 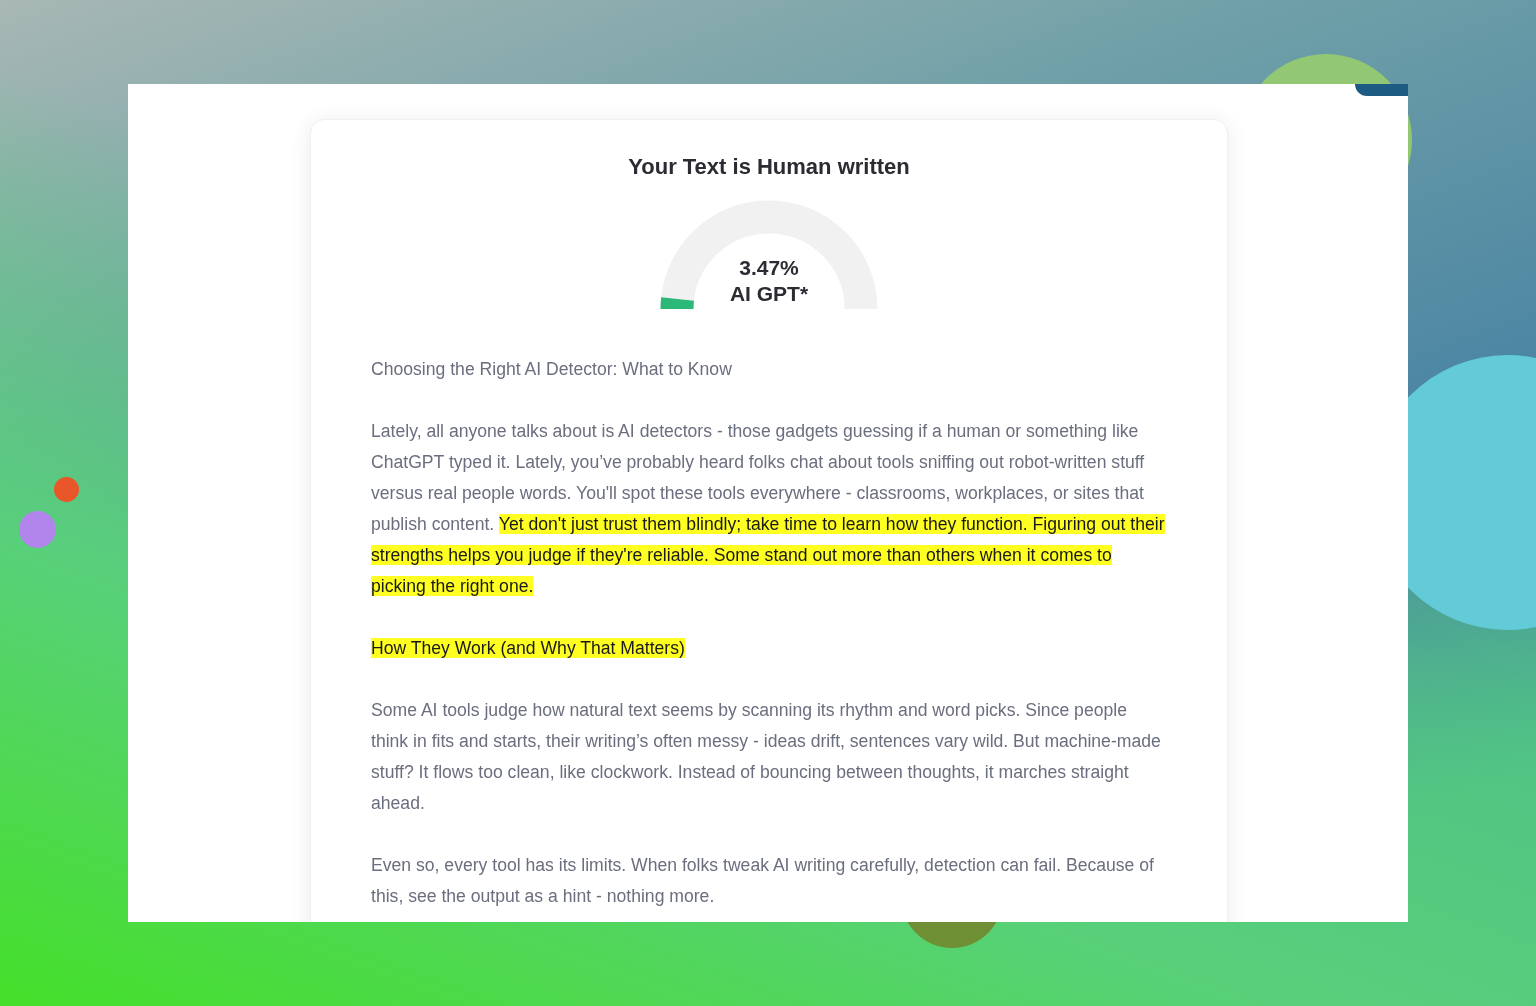 I want to click on paragraph: Lately, all anyone talks about is AI detectors - those gadgets guessing if a human or something like ChatGPT typed it. Lately, you’ve probably heard folks chat about tools sniffing out robot-written stuff versus real people words. You'll spot these tools everywhere - classrooms, workplaces, or sites that publish content. Yet don't just trust them blindly; take time to learn how they function. Figuring out their strengths helps you judge if they're reliable. Some stand out more than others when it comes to picking the right one., so click(x=768, y=509).